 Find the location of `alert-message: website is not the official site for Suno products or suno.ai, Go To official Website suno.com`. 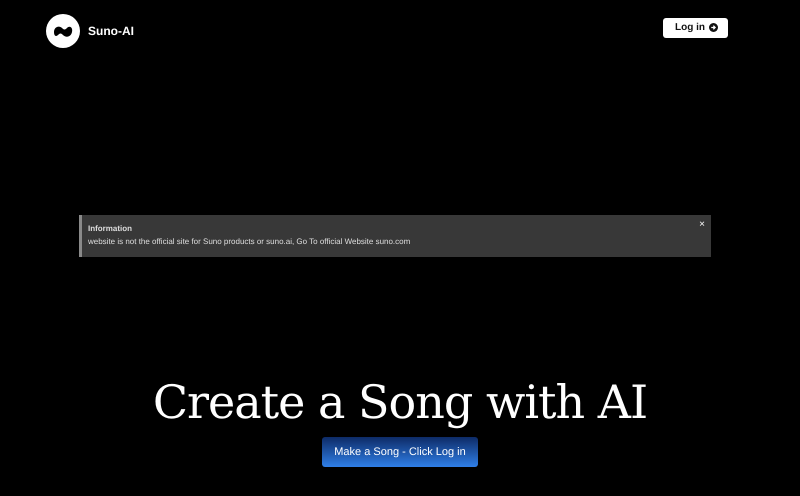

alert-message: website is not the official site for Suno products or suno.ai, Go To official Website suno.com is located at coordinates (249, 242).